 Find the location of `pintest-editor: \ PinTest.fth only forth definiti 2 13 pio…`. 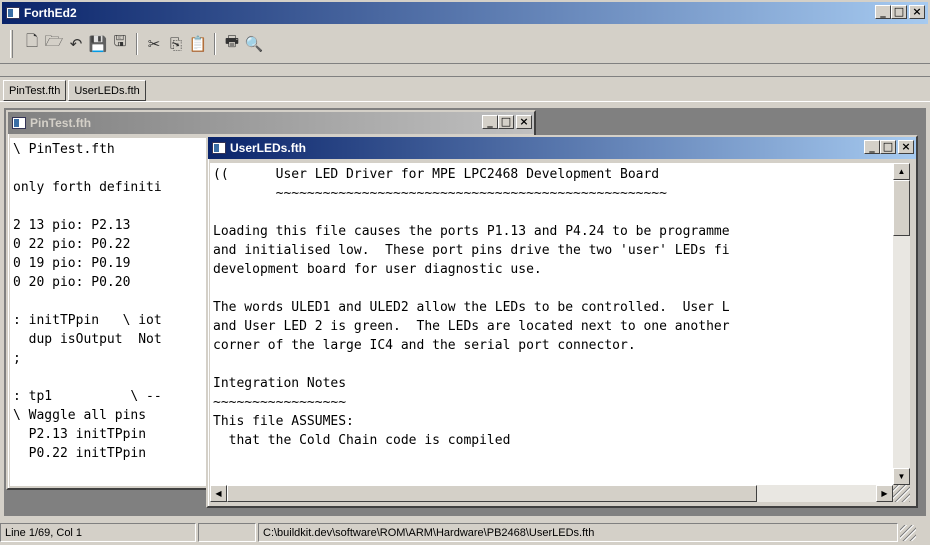

pintest-editor: \ PinTest.fth only forth definiti 2 13 pio… is located at coordinates (110, 312).